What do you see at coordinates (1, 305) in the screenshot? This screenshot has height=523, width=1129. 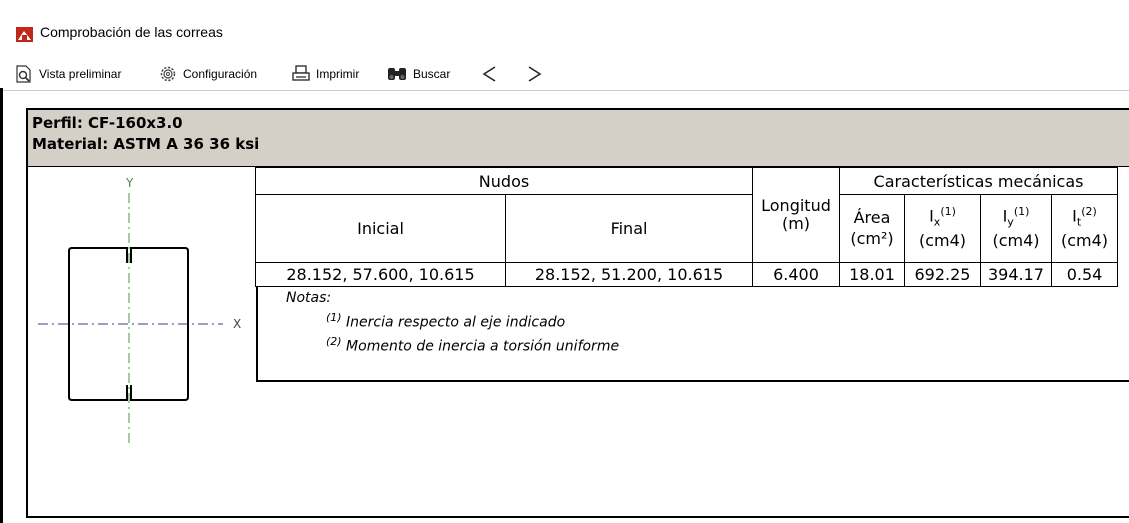 I see `window-left-border` at bounding box center [1, 305].